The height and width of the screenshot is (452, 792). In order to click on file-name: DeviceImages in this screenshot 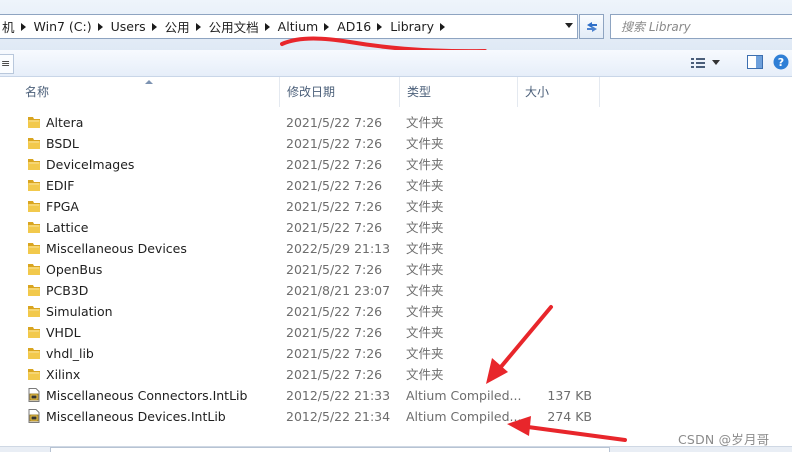, I will do `click(90, 164)`.